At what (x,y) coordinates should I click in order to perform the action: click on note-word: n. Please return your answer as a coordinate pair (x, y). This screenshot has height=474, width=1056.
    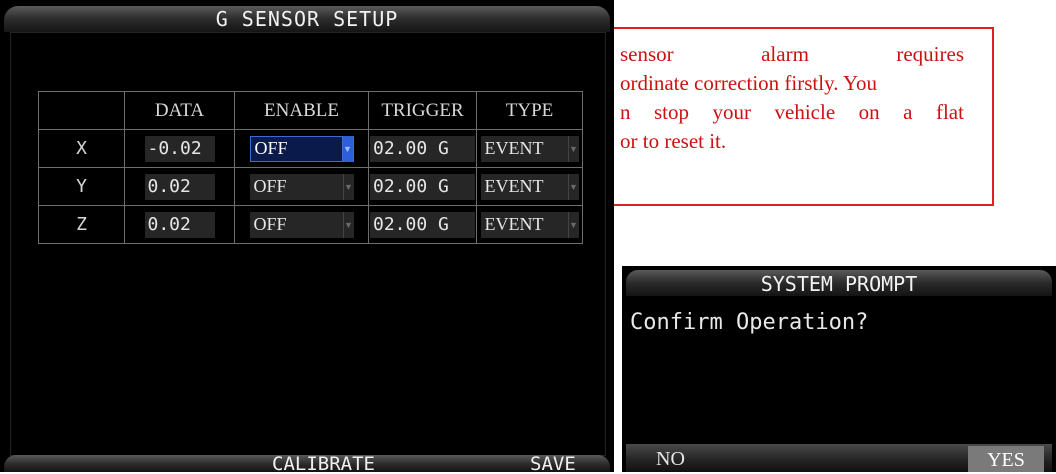
    Looking at the image, I should click on (625, 112).